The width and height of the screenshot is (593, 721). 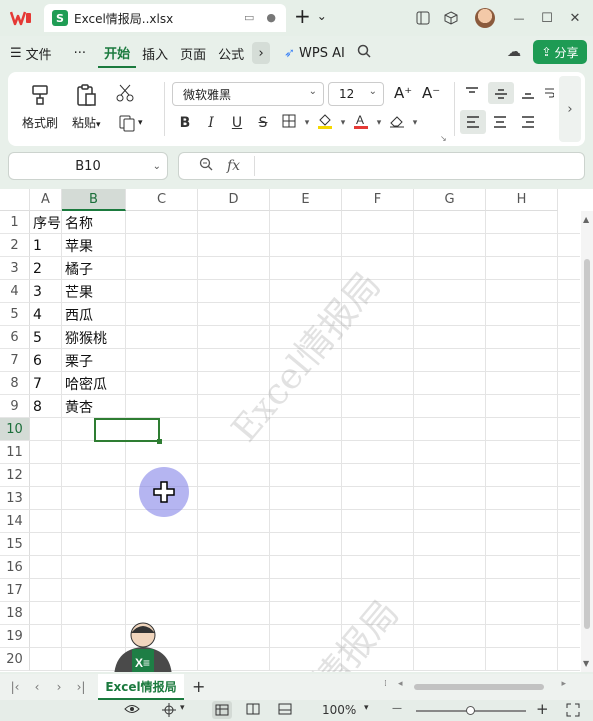 What do you see at coordinates (514, 52) in the screenshot?
I see `cloud-icon: ☁` at bounding box center [514, 52].